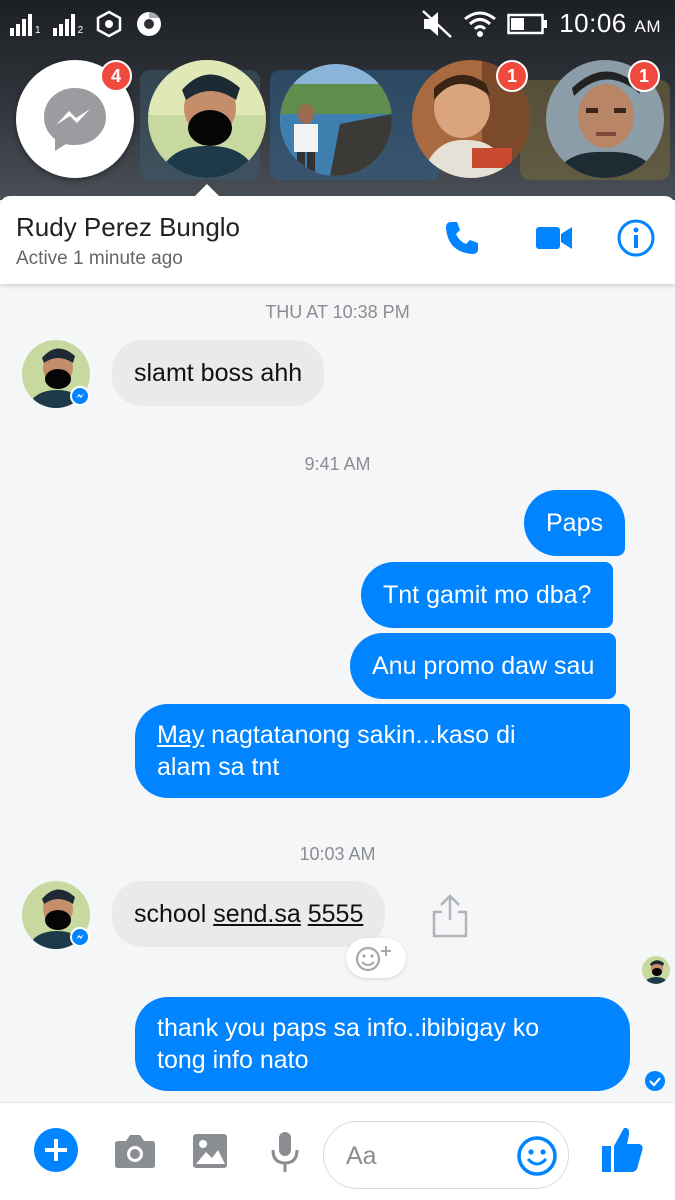 This screenshot has height=1200, width=675. I want to click on message-text: school, so click(174, 914).